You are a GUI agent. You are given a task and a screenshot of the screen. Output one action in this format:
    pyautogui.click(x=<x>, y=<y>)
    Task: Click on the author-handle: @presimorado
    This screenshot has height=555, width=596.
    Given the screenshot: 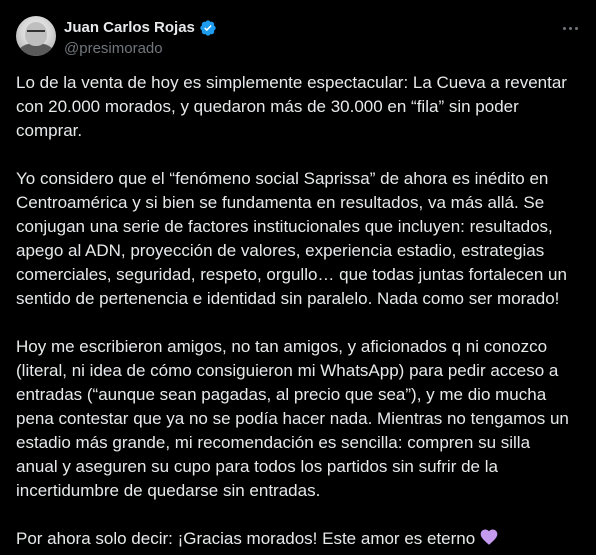 What is the action you would take?
    pyautogui.click(x=113, y=49)
    